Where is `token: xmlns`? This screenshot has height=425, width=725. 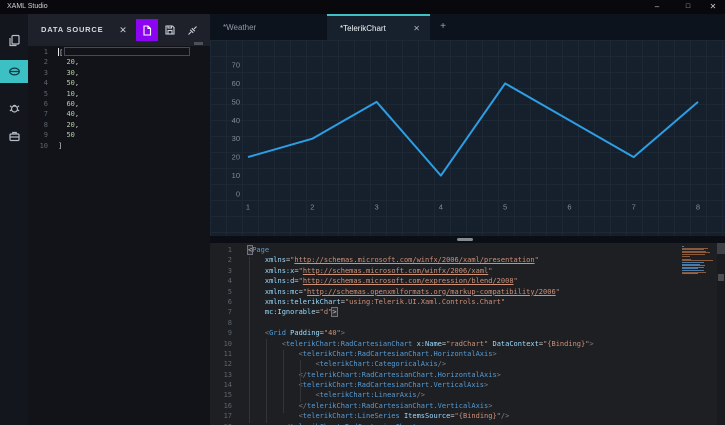 token: xmlns is located at coordinates (275, 260).